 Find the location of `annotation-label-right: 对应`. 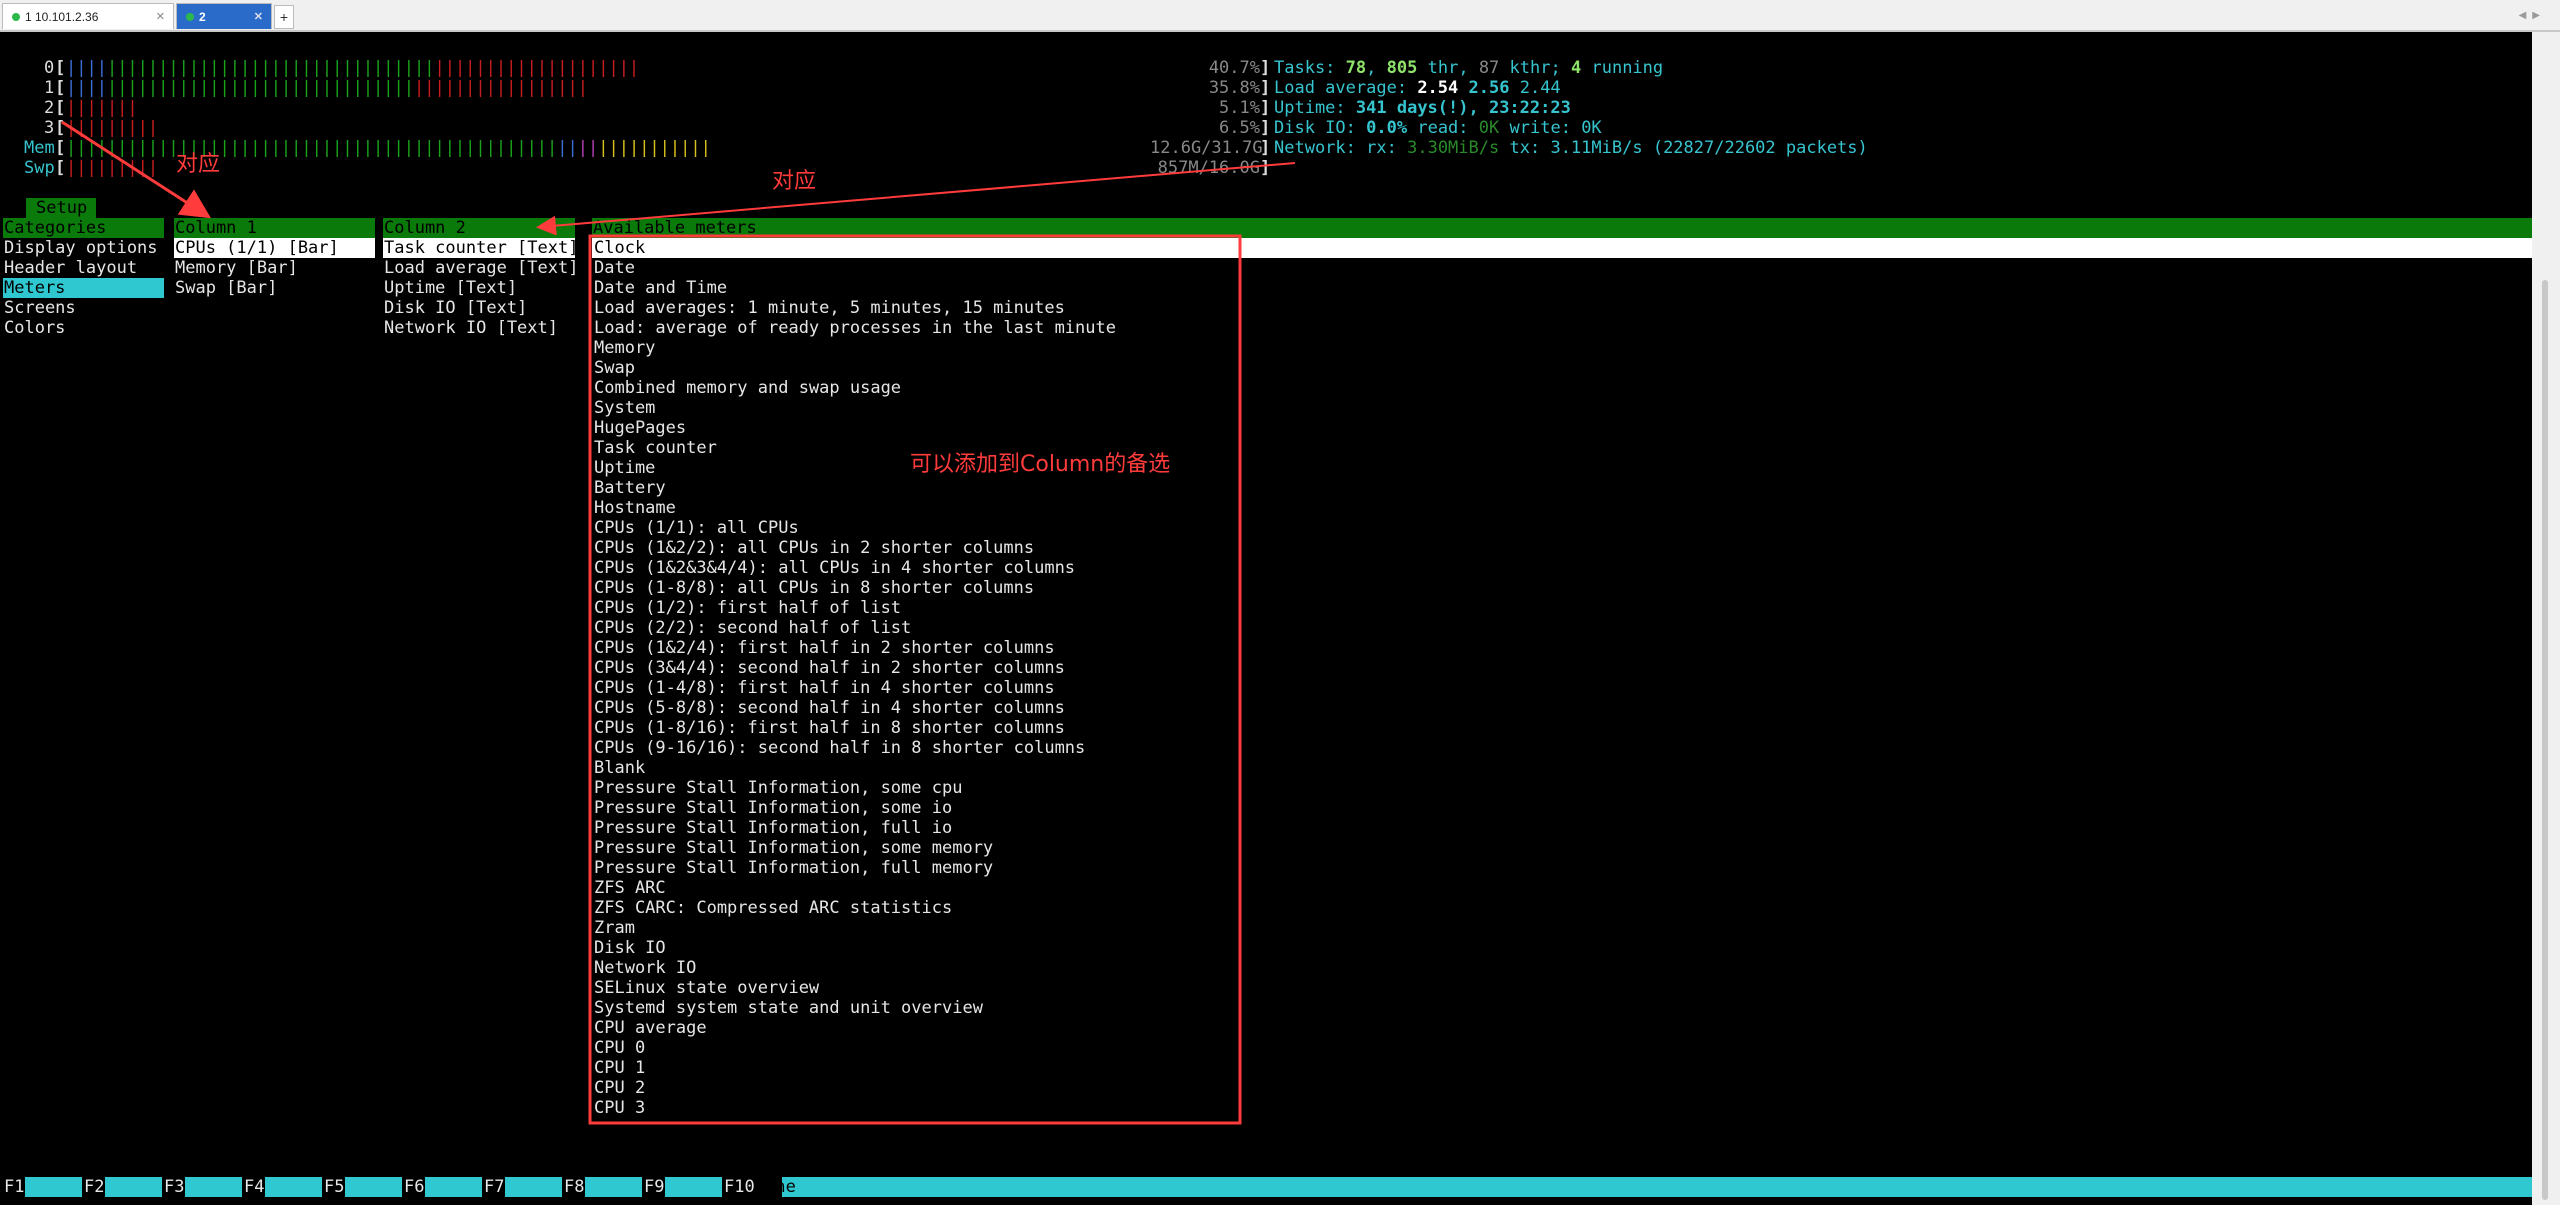

annotation-label-right: 对应 is located at coordinates (794, 181).